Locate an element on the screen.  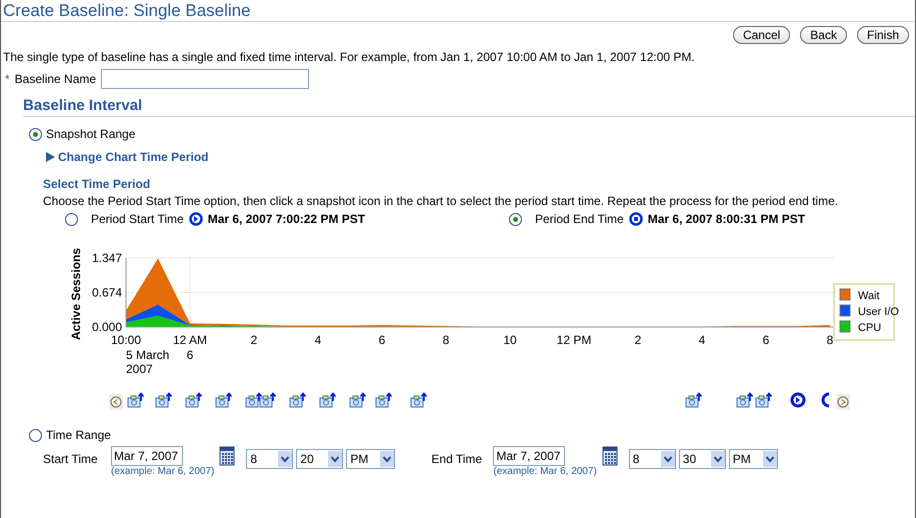
action-button: Finish is located at coordinates (882, 35).